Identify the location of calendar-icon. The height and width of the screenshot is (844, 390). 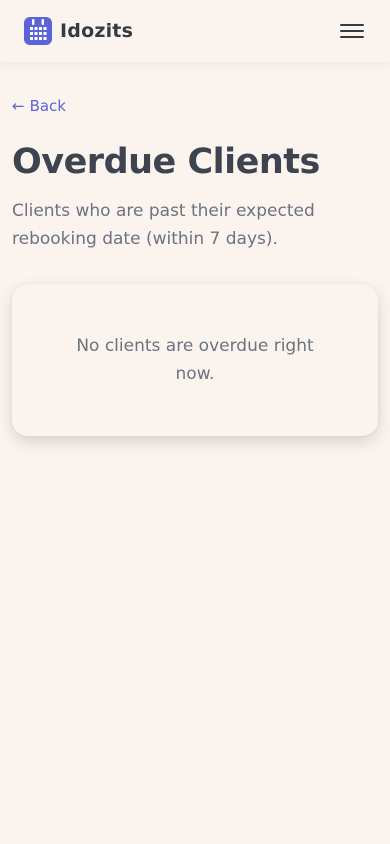
(38, 31).